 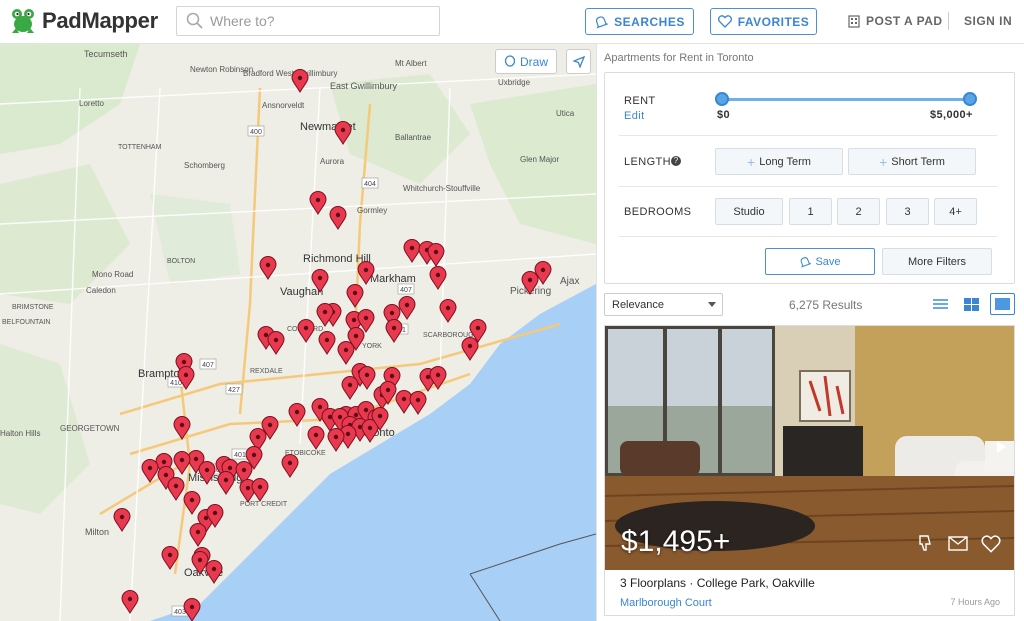 What do you see at coordinates (634, 116) in the screenshot?
I see `rent-edit-link: Edit` at bounding box center [634, 116].